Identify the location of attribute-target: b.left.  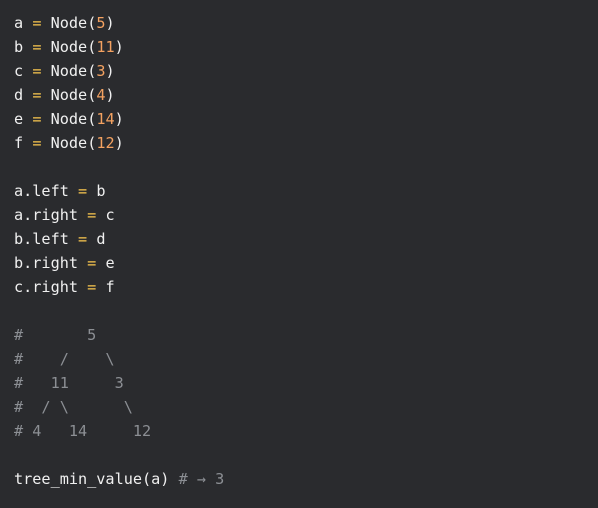
(41, 239).